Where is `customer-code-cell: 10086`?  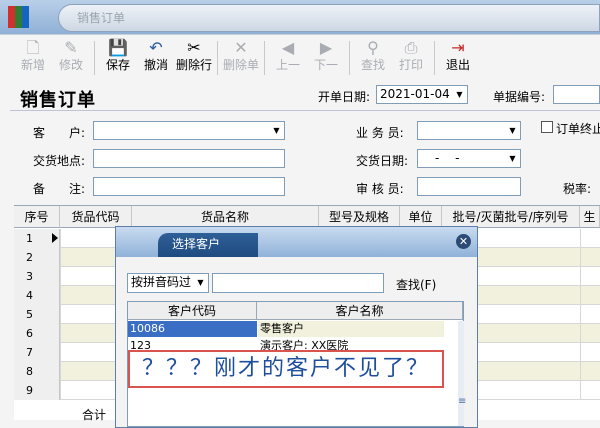
customer-code-cell: 10086 is located at coordinates (192, 329).